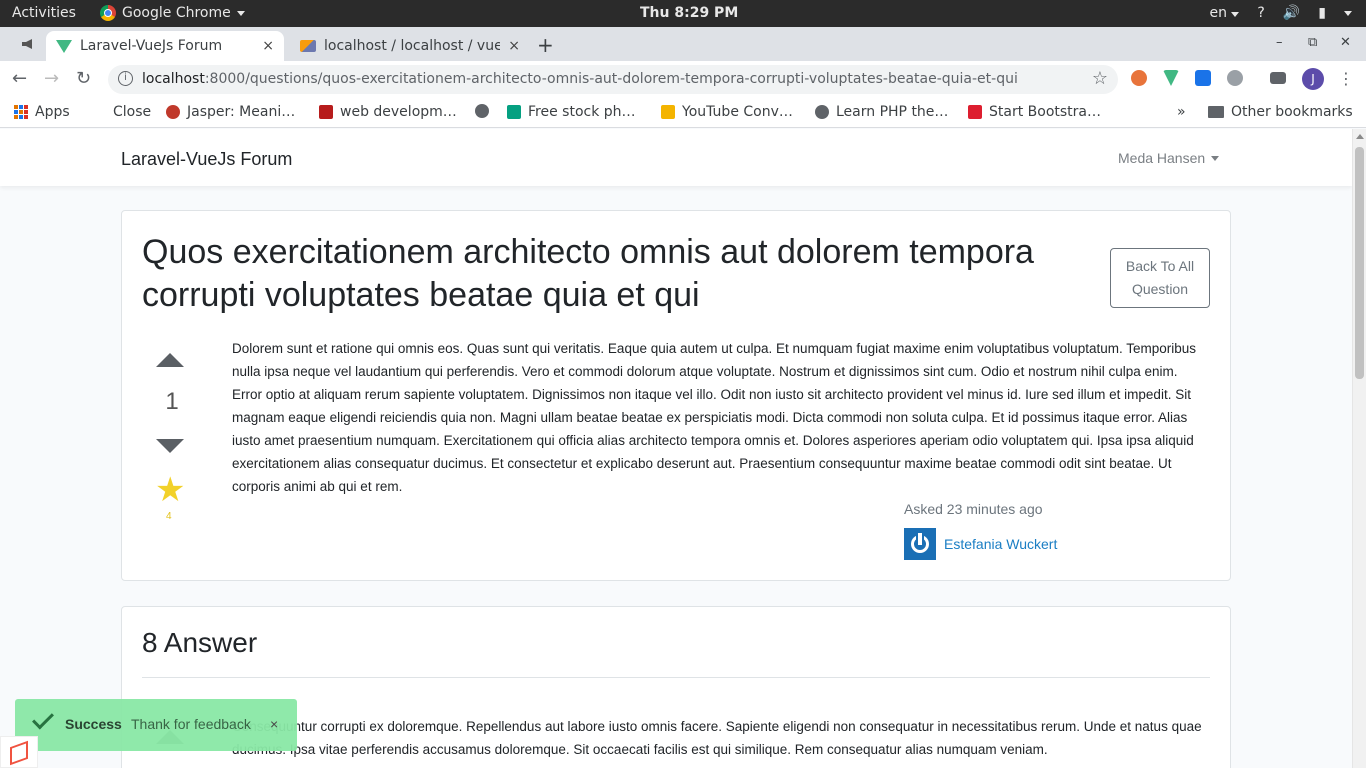  I want to click on bookmark-globe, so click(482, 111).